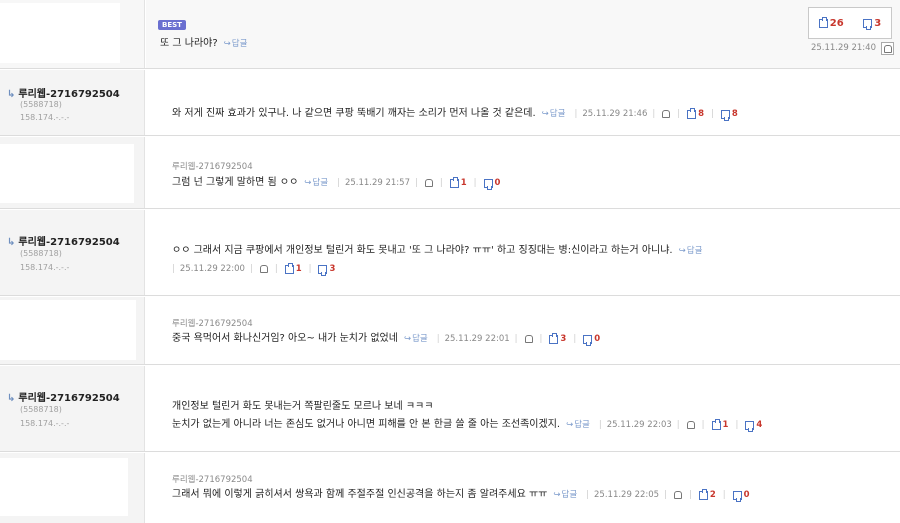 This screenshot has height=523, width=900. What do you see at coordinates (707, 495) in the screenshot?
I see `upvote-button: 2` at bounding box center [707, 495].